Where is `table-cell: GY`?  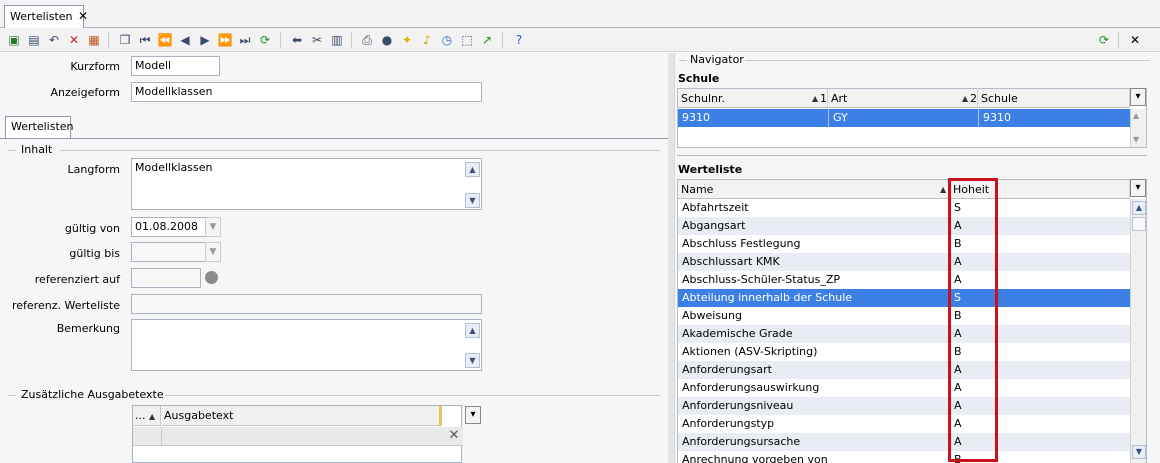 table-cell: GY is located at coordinates (903, 118).